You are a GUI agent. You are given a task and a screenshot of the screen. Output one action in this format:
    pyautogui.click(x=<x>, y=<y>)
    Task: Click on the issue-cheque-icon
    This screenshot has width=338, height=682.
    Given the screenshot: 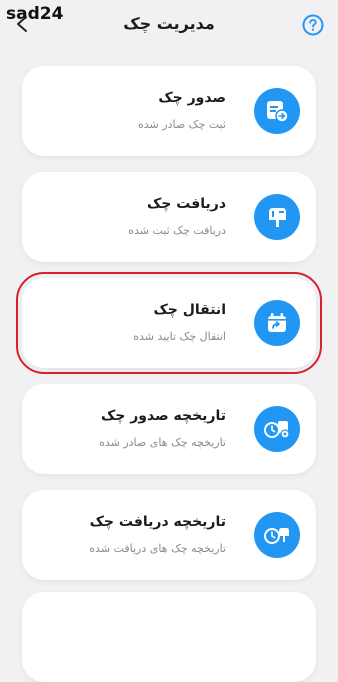 What is the action you would take?
    pyautogui.click(x=277, y=111)
    